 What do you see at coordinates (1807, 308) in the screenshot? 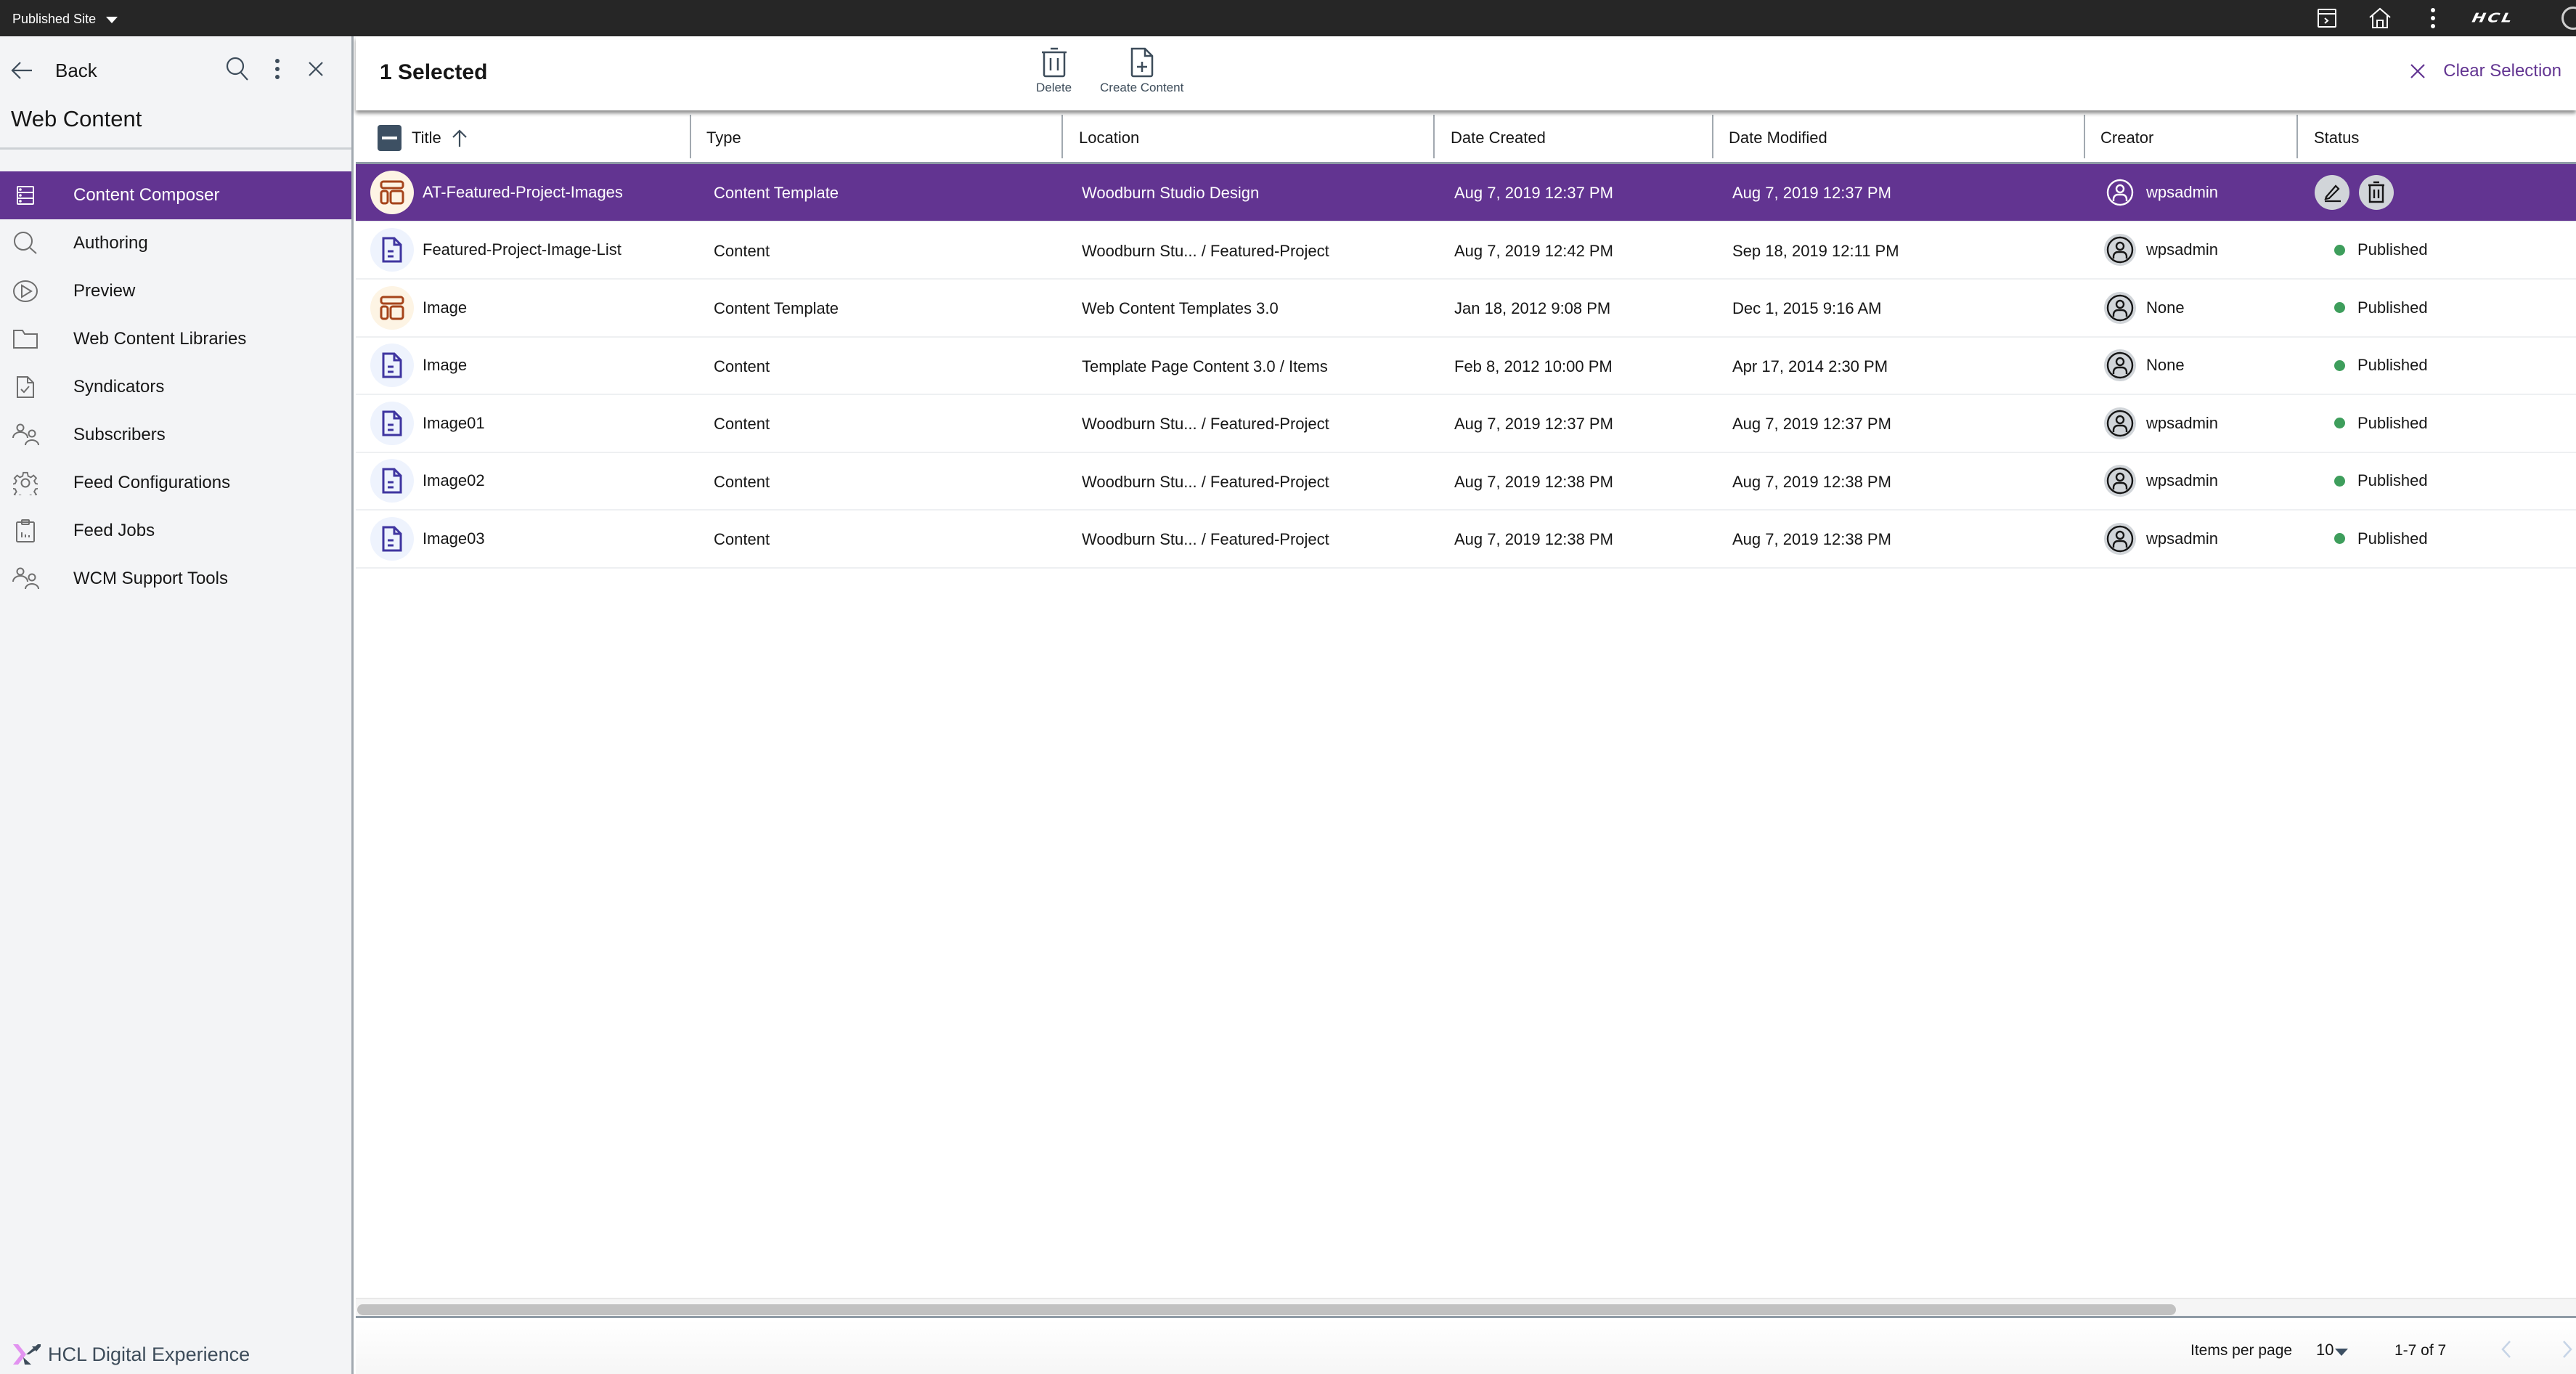
I see `cell-date-modified: Dec 1, 2015 9:16 AM` at bounding box center [1807, 308].